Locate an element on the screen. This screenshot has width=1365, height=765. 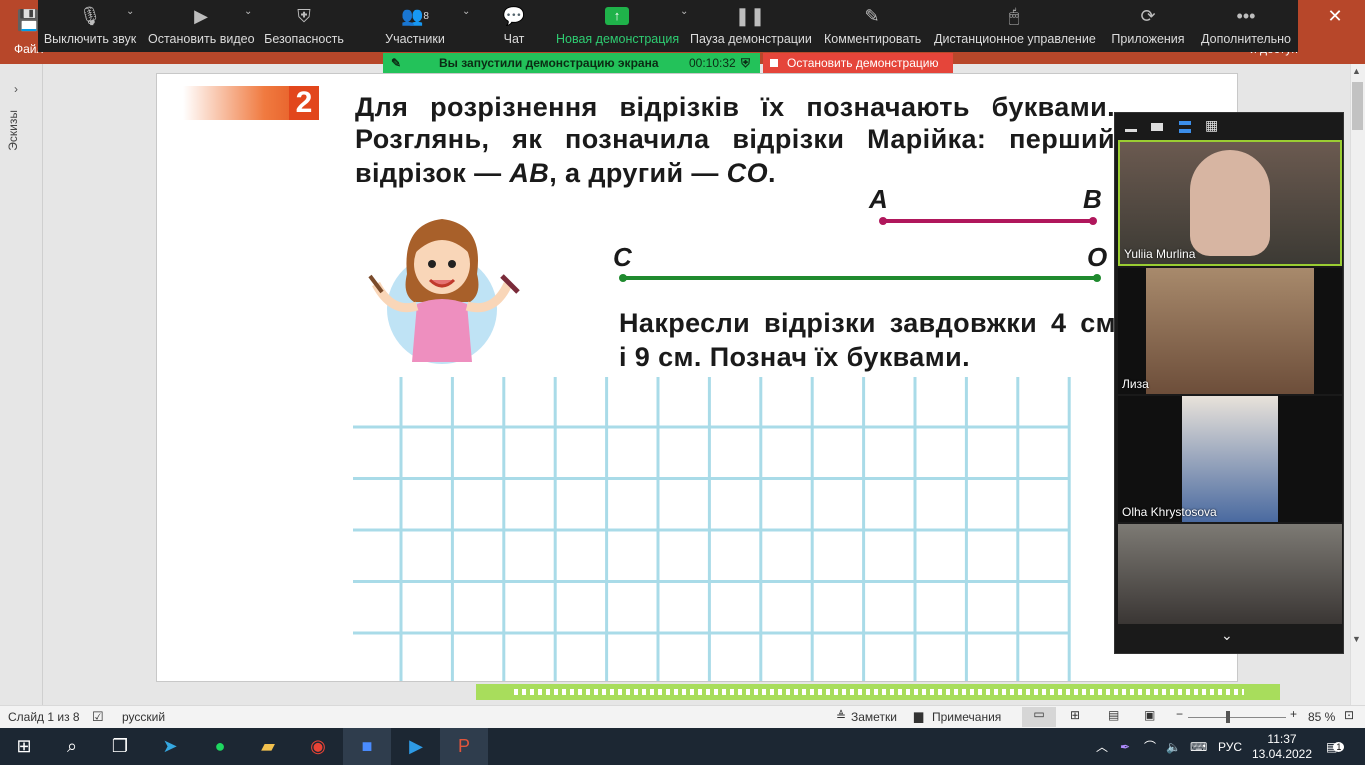
zoom-app-icon: ■ is located at coordinates (367, 746).